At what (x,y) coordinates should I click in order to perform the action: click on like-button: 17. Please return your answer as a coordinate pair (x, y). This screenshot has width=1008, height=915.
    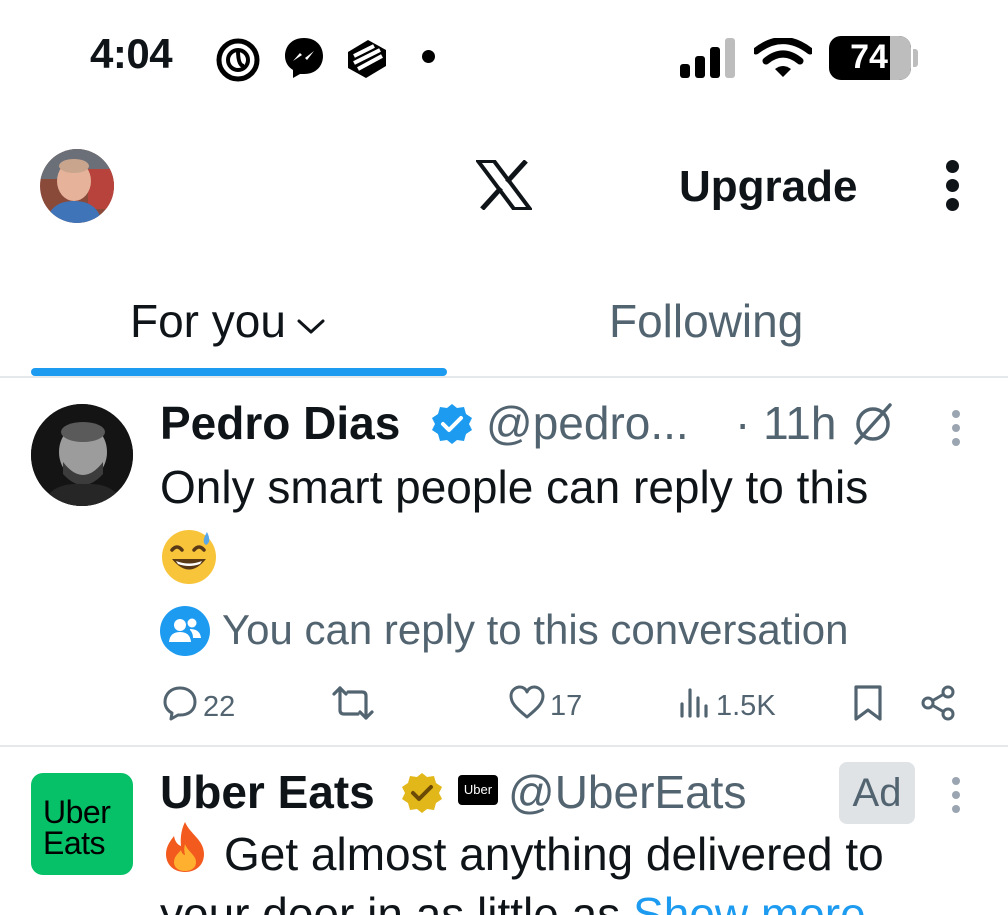
    Looking at the image, I should click on (545, 706).